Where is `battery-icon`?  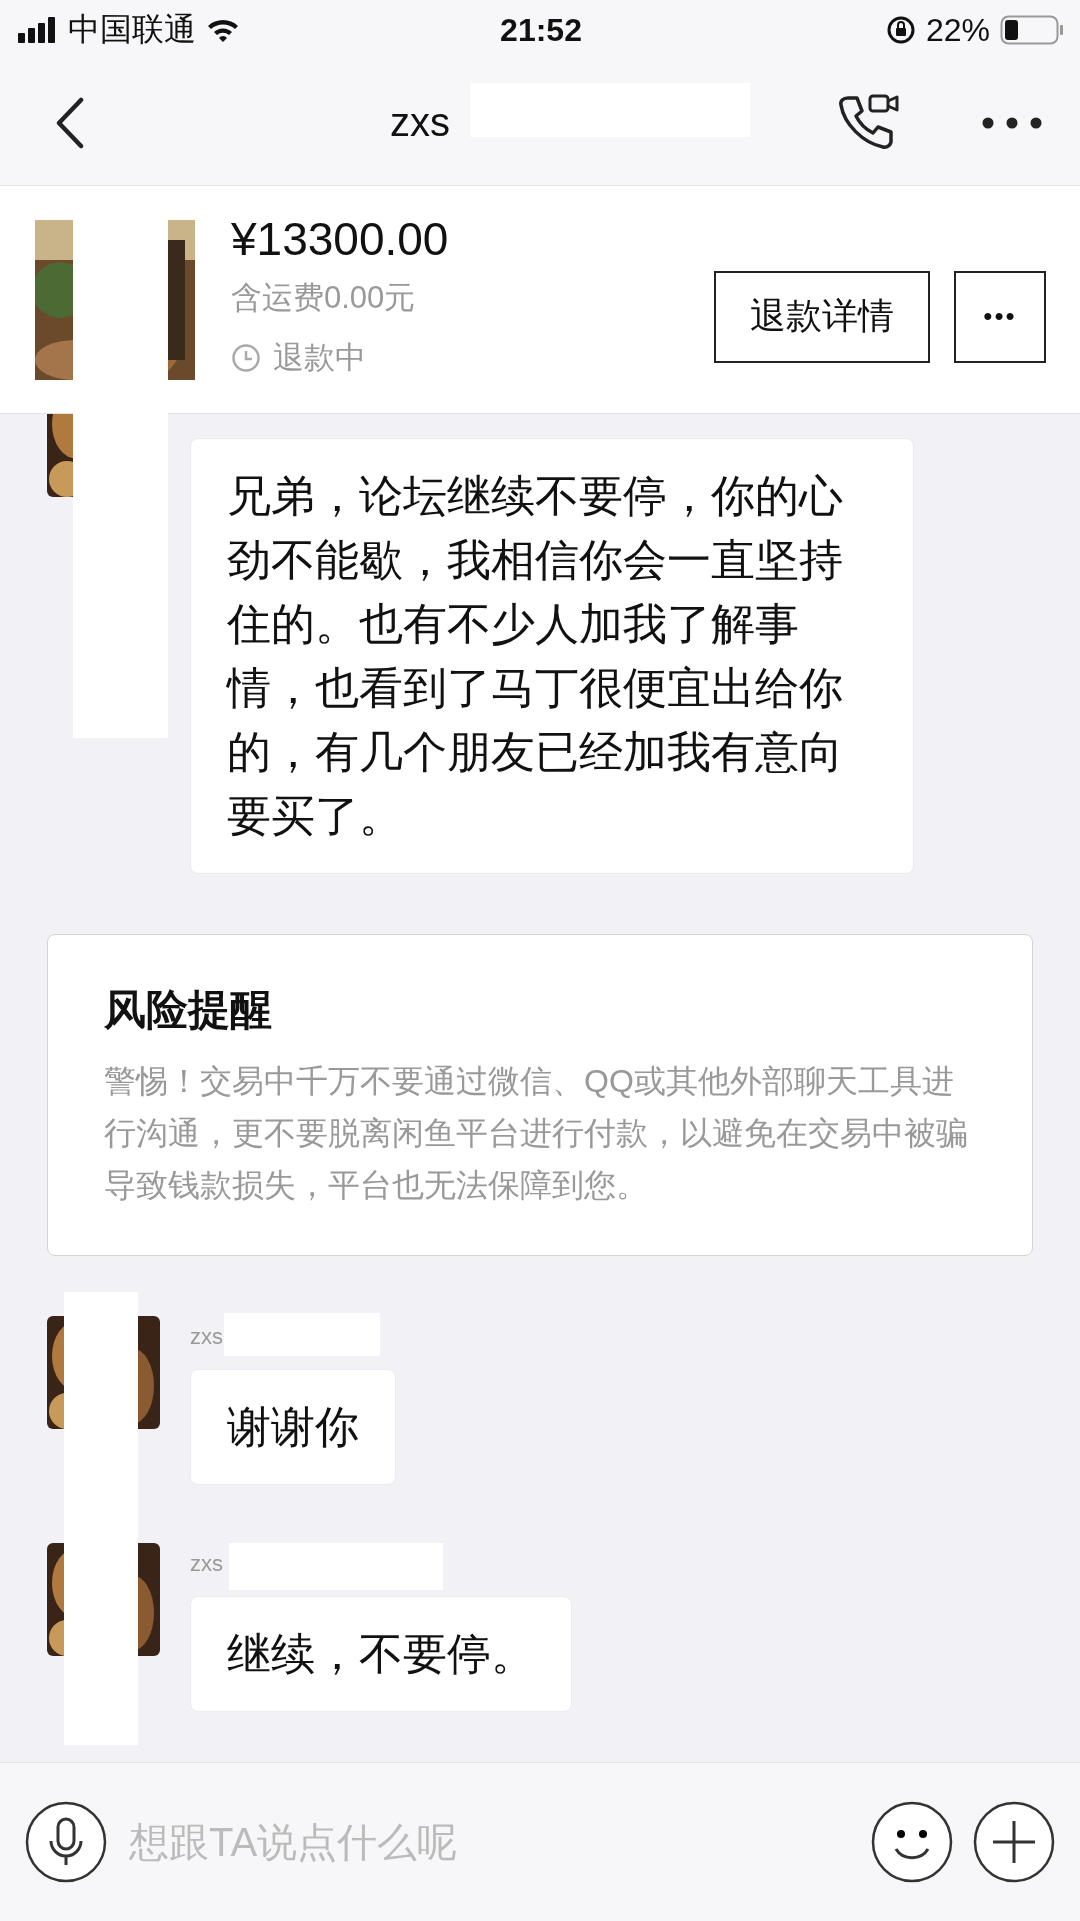 battery-icon is located at coordinates (1032, 30).